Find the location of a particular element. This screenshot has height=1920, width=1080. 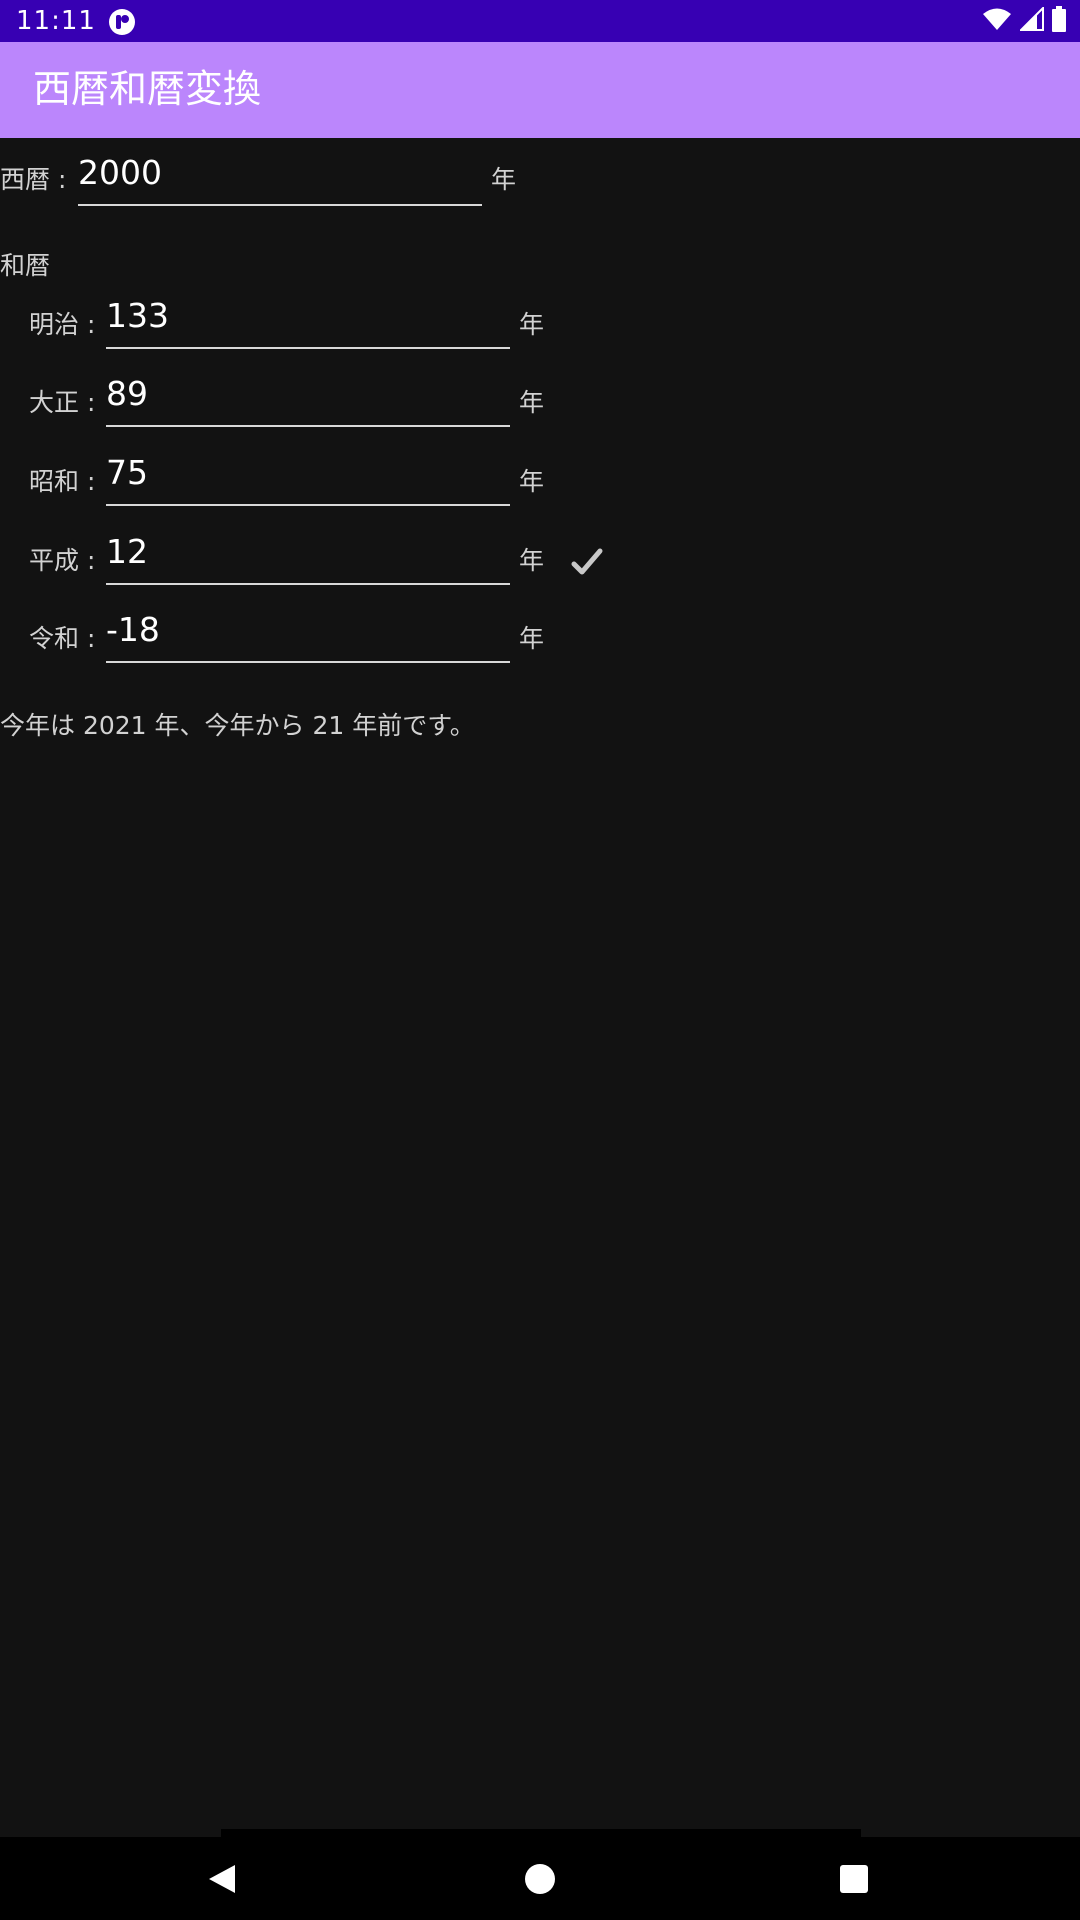

status-time: 11:11 is located at coordinates (56, 21).